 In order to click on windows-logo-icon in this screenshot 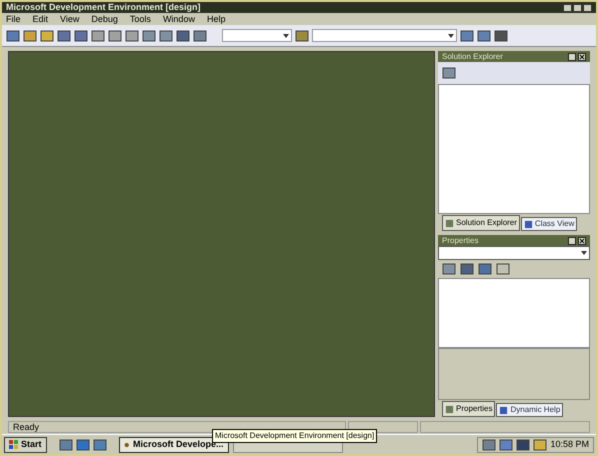, I will do `click(14, 445)`.